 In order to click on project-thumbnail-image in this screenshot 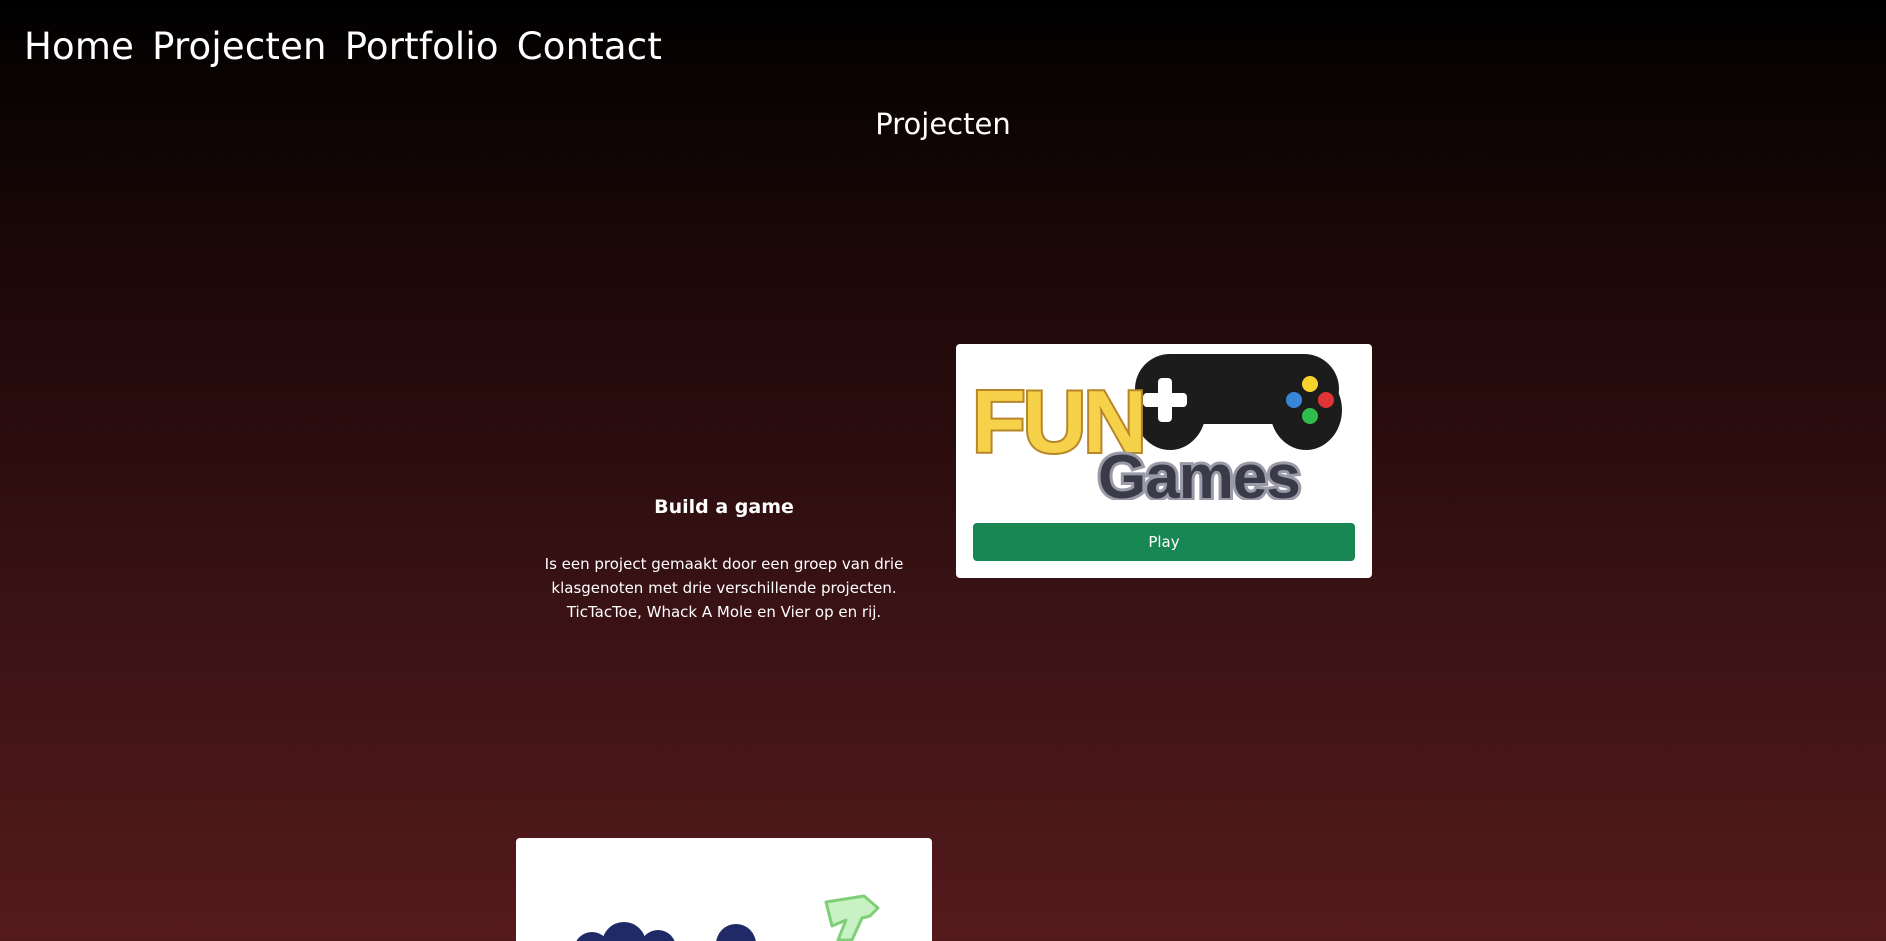, I will do `click(728, 917)`.